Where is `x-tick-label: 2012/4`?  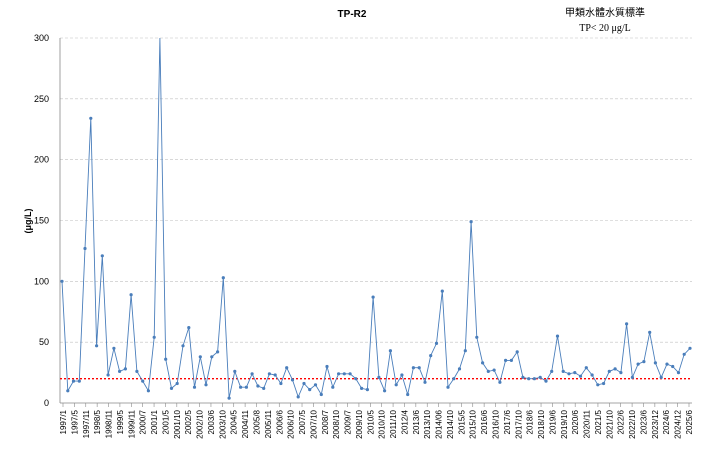
x-tick-label: 2012/4 is located at coordinates (404, 421).